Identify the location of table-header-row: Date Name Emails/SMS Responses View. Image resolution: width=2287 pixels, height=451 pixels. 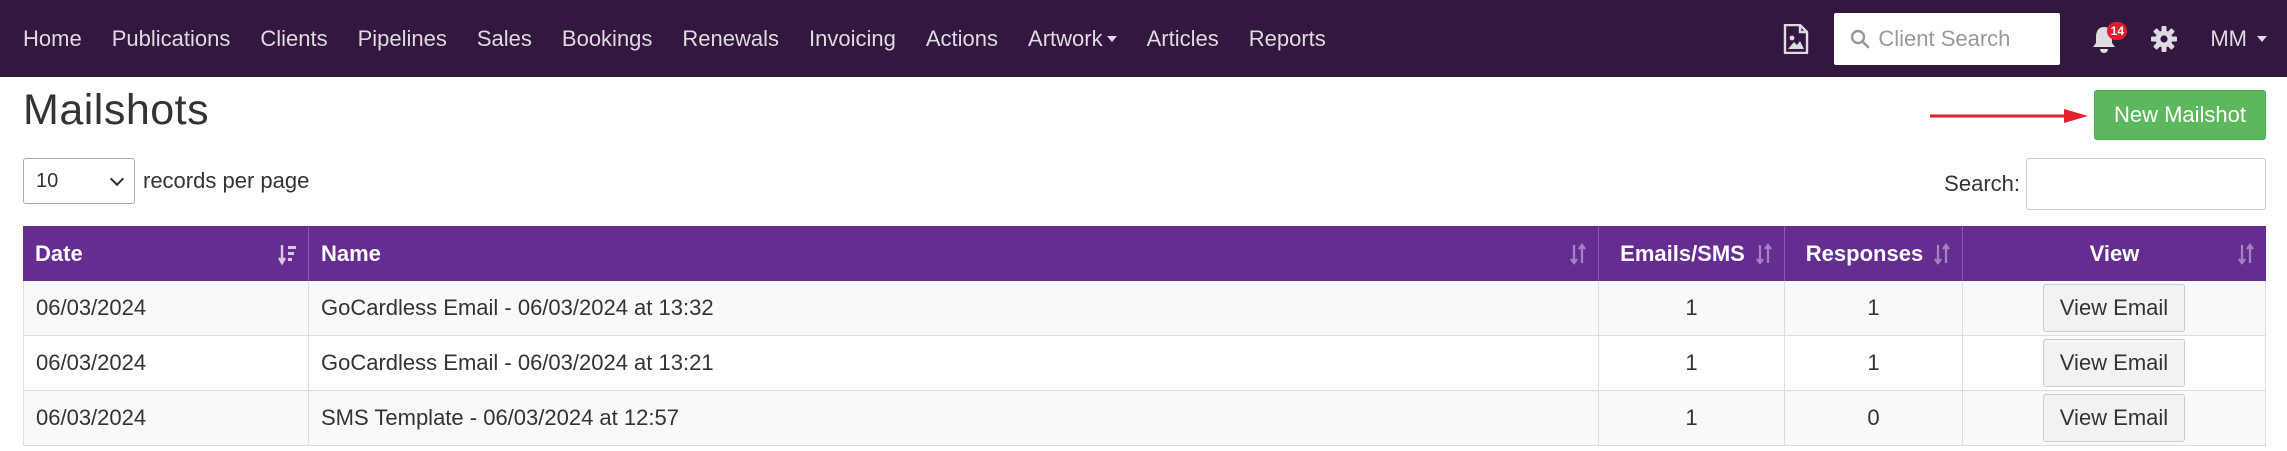
(1144, 253).